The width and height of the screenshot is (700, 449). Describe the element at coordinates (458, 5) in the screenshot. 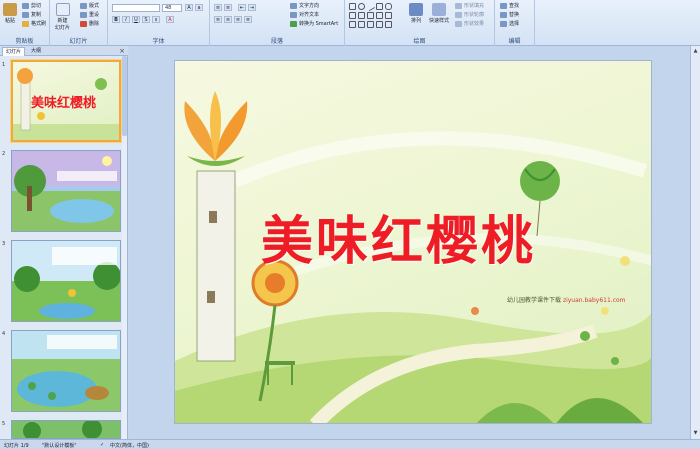

I see `fill-bucket-icon` at that location.